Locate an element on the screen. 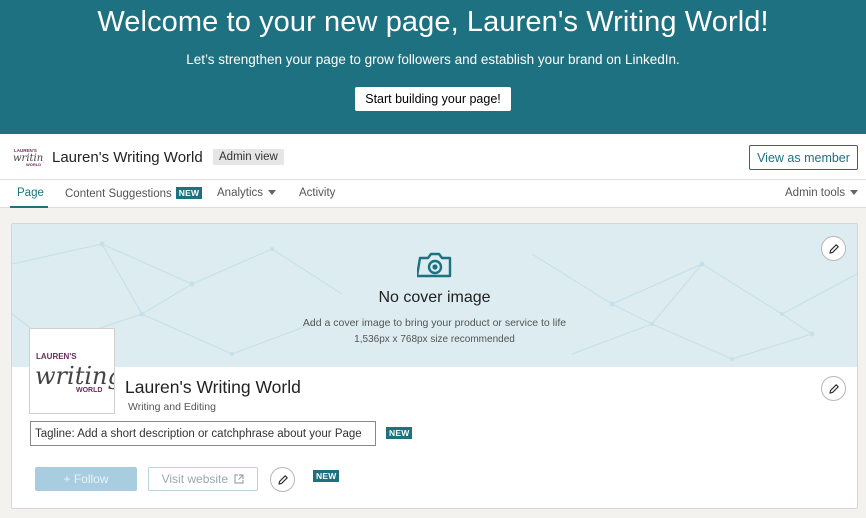 This screenshot has height=518, width=866. lauren-writing-world-logo: LAUREN'S writing WORLD is located at coordinates (79, 373).